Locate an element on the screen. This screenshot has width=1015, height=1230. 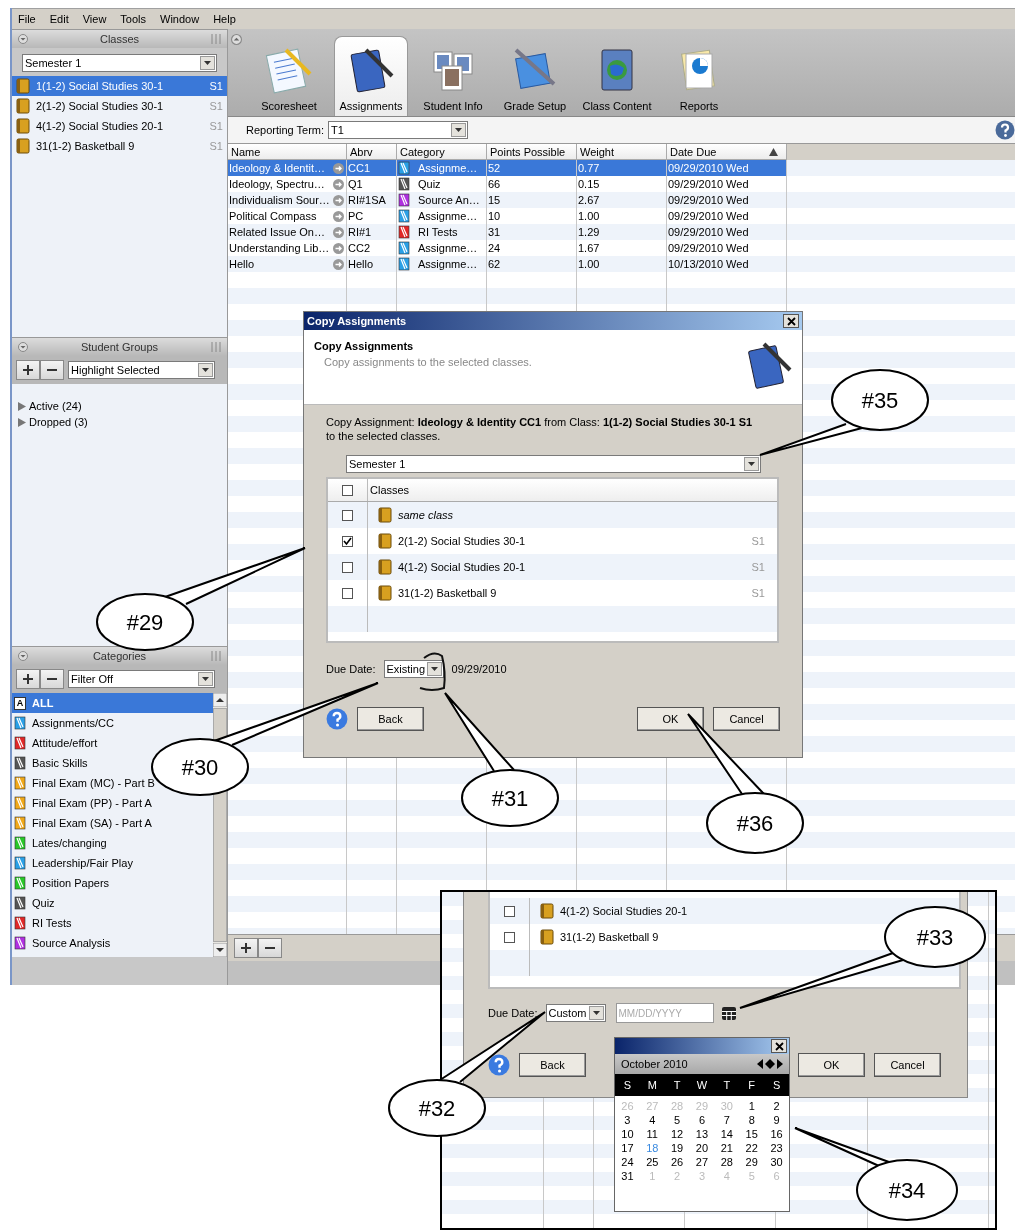
calendar-day: 16 is located at coordinates (776, 1134).